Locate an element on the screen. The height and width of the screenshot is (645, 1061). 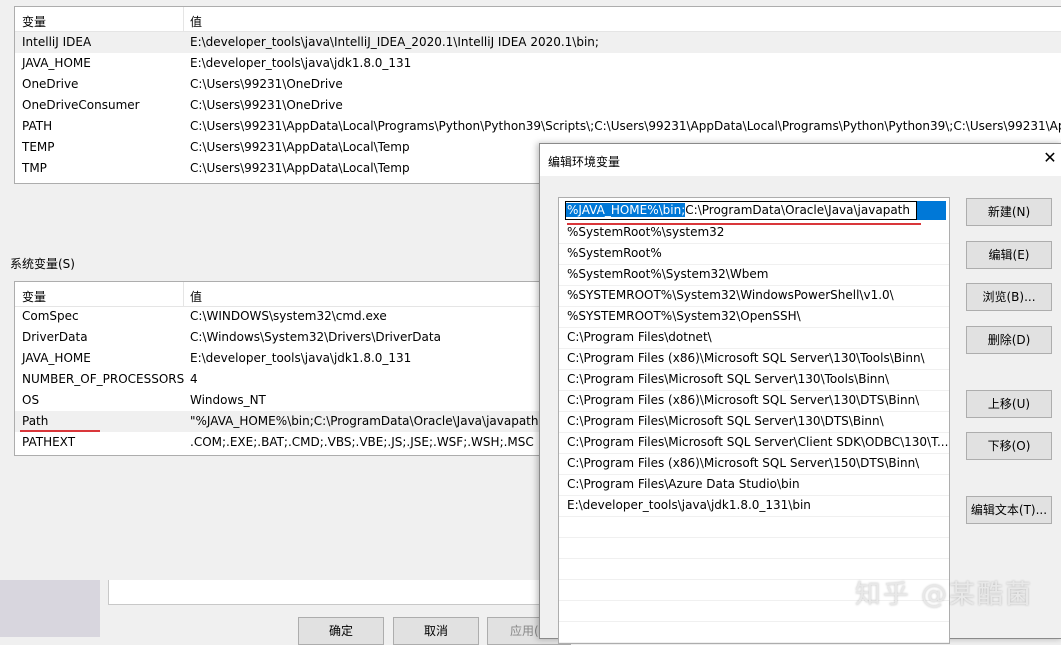
ok-button: 确定 is located at coordinates (341, 631).